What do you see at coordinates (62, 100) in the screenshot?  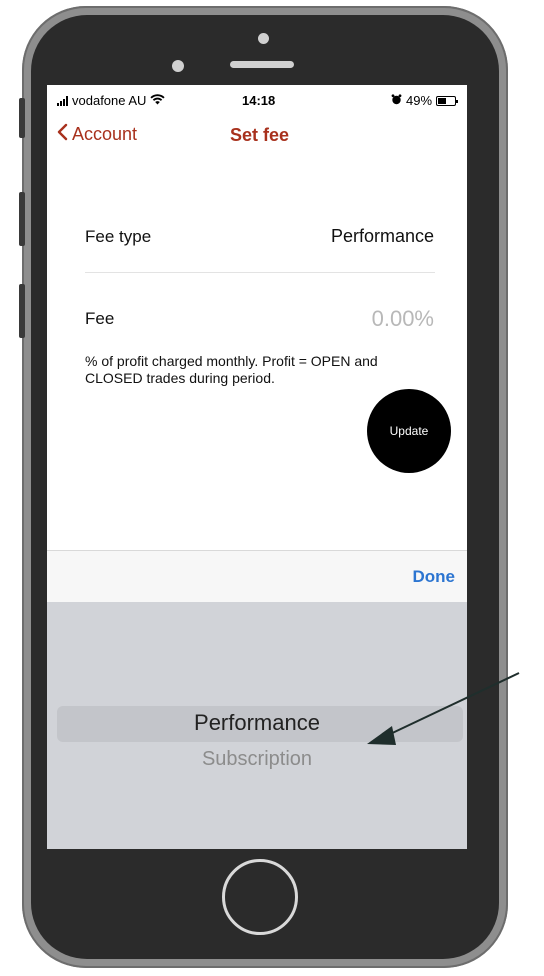 I see `signal-bars-icon` at bounding box center [62, 100].